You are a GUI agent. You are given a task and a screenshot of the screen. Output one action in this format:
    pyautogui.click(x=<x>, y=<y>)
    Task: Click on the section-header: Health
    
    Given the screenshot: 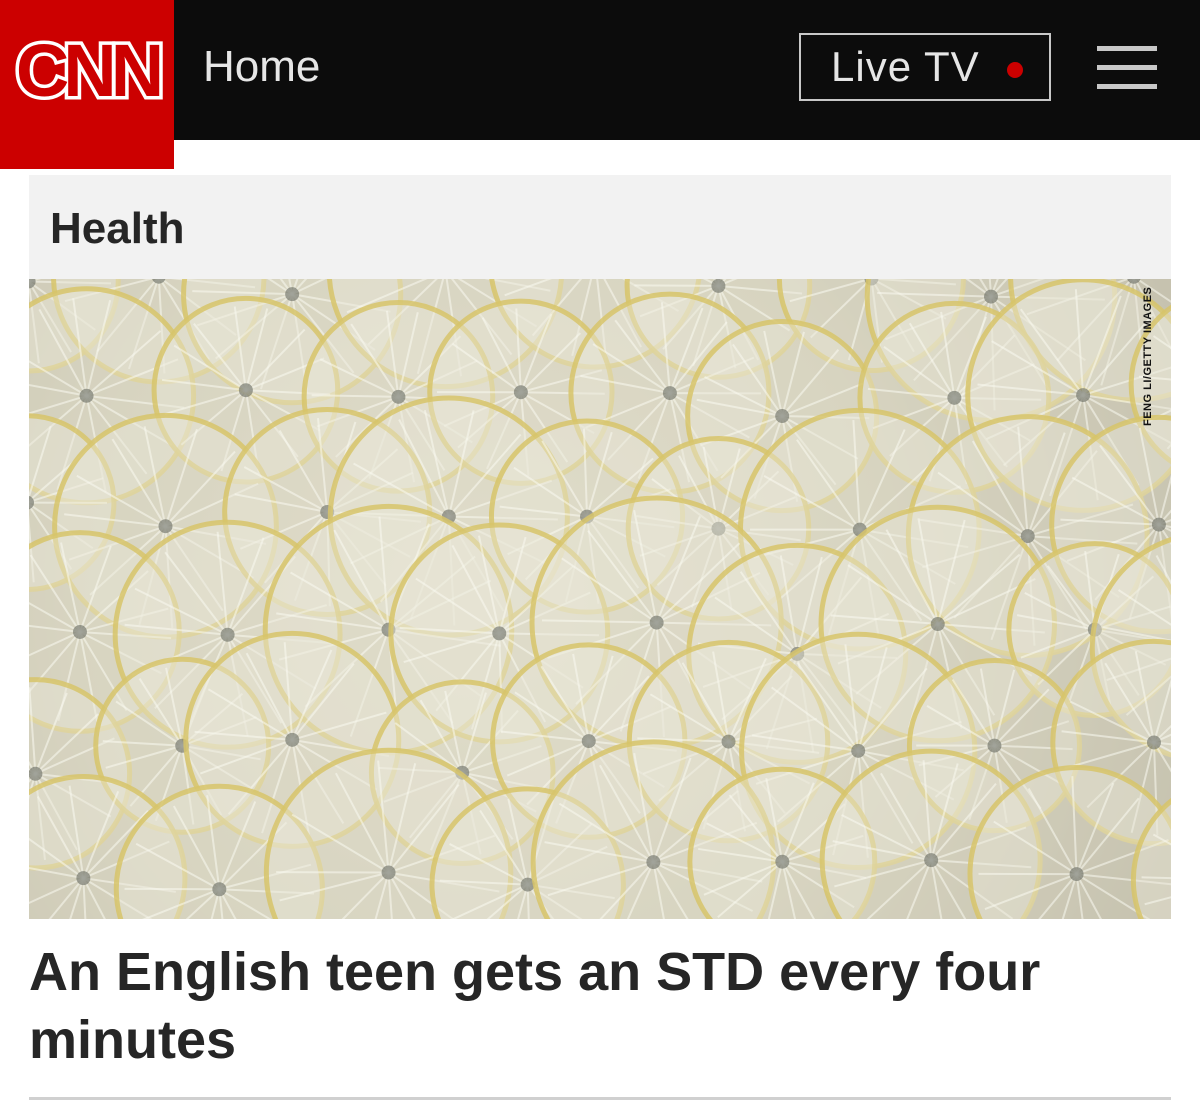 What is the action you would take?
    pyautogui.click(x=600, y=227)
    